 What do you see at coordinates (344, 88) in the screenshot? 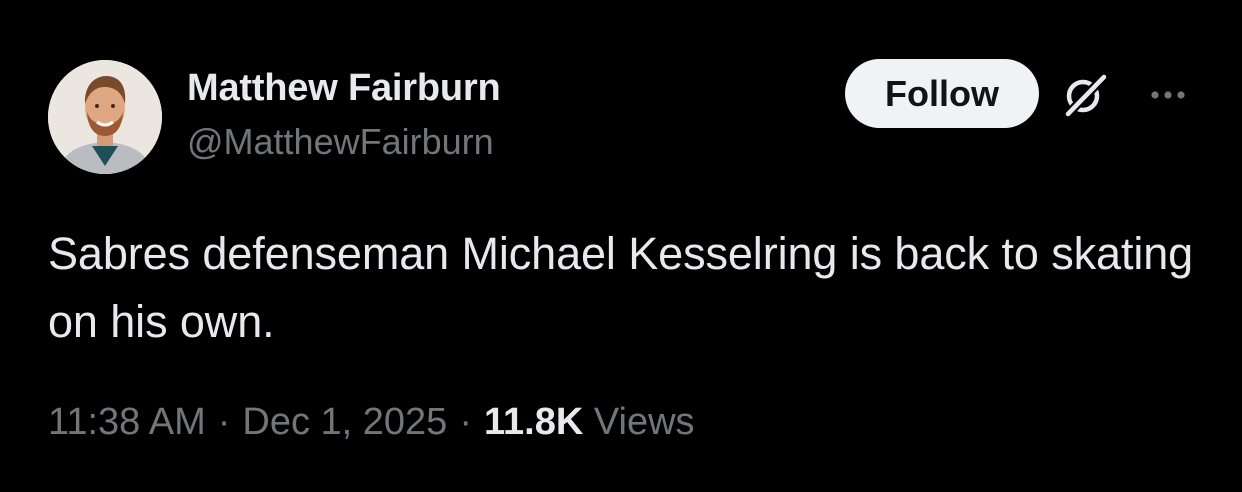
I see `author-display-name: Matthew Fairburn` at bounding box center [344, 88].